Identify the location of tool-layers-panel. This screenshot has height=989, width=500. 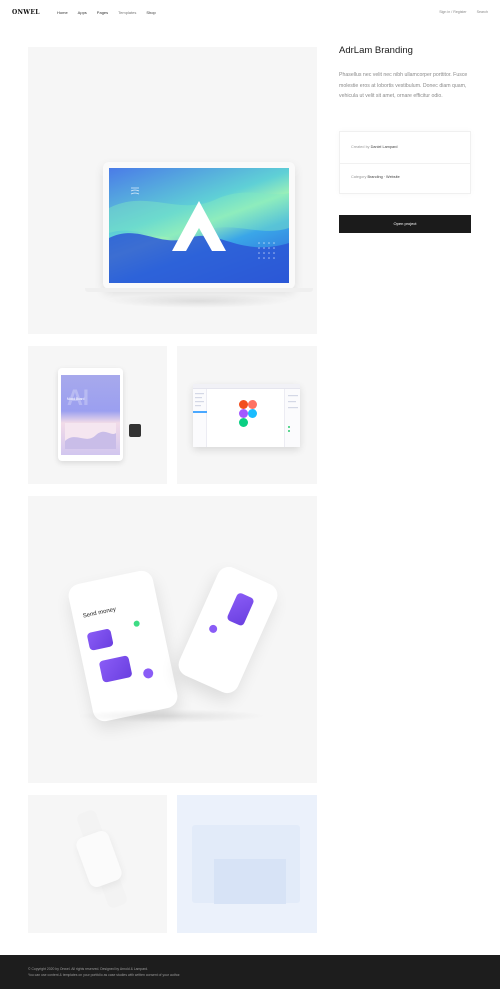
(200, 418).